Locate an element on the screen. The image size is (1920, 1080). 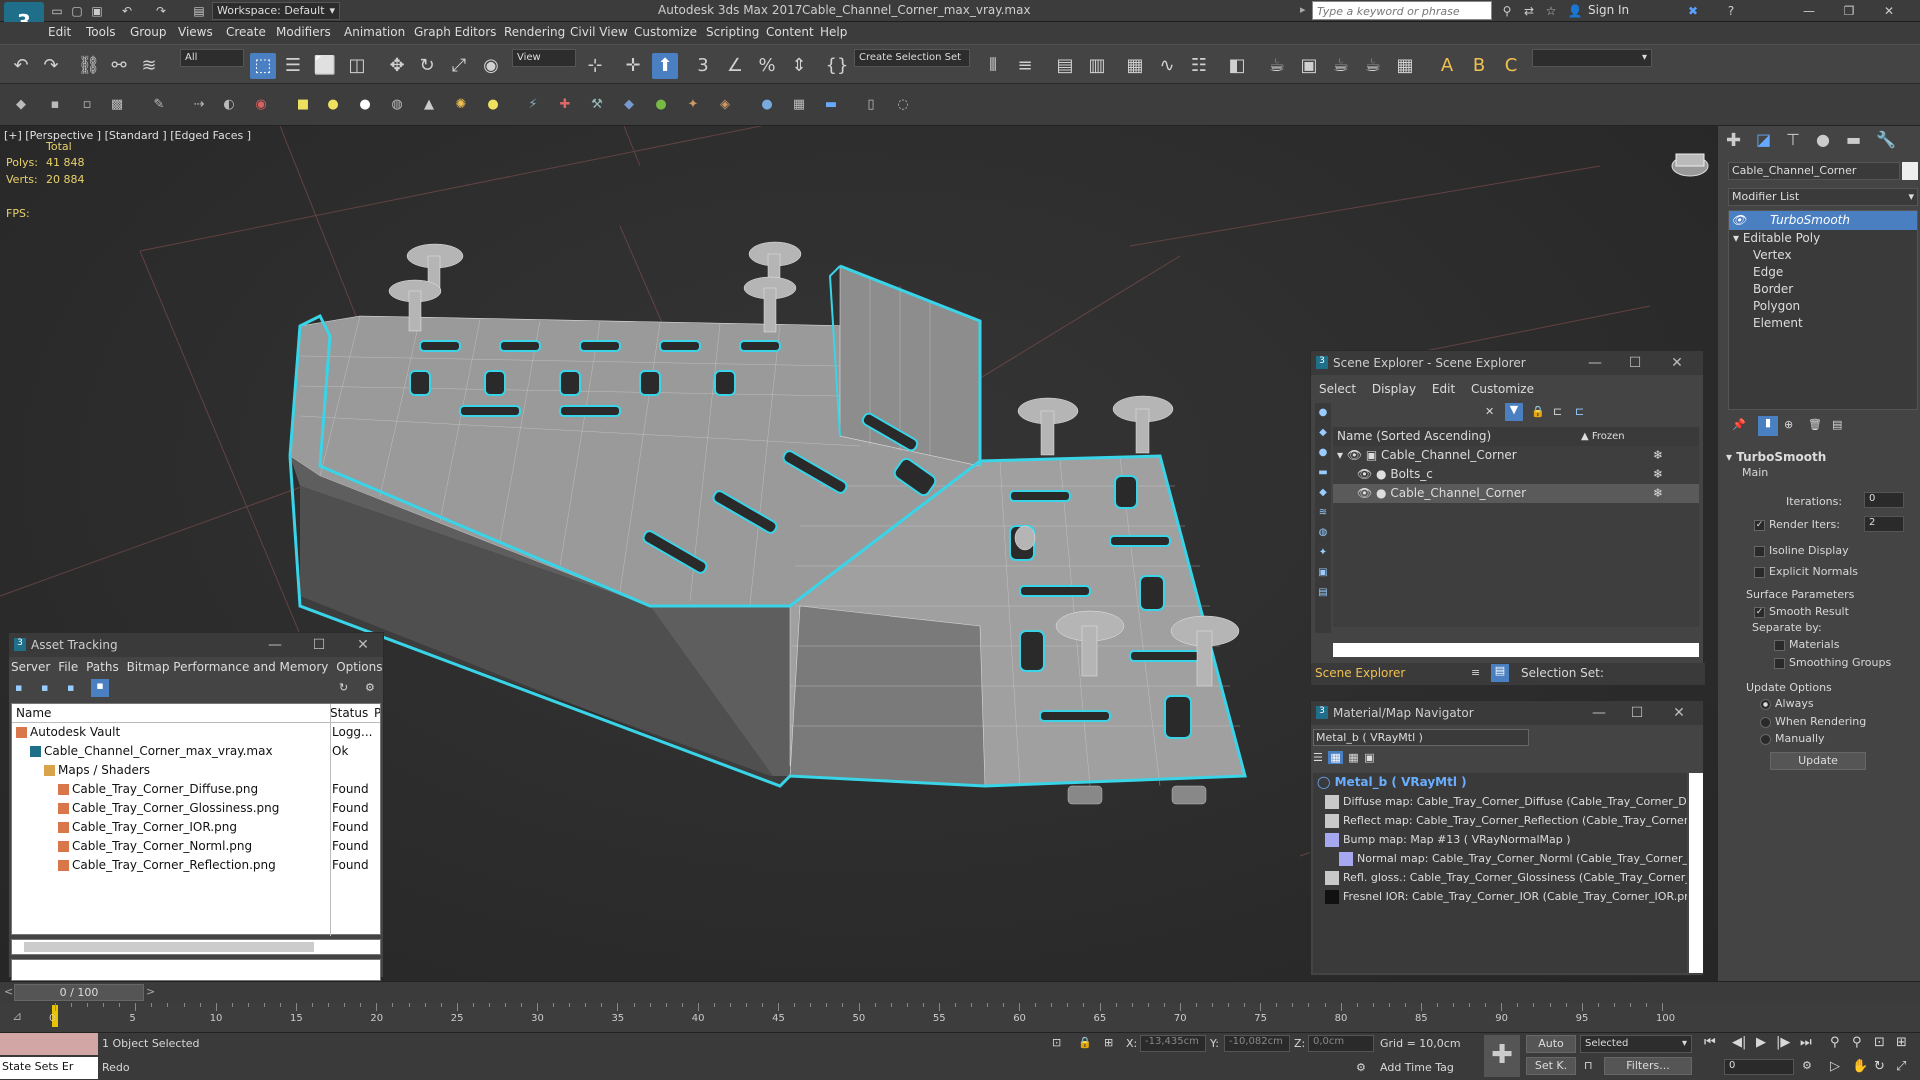
x-coordinate-field: -13,435cm is located at coordinates (1173, 1043).